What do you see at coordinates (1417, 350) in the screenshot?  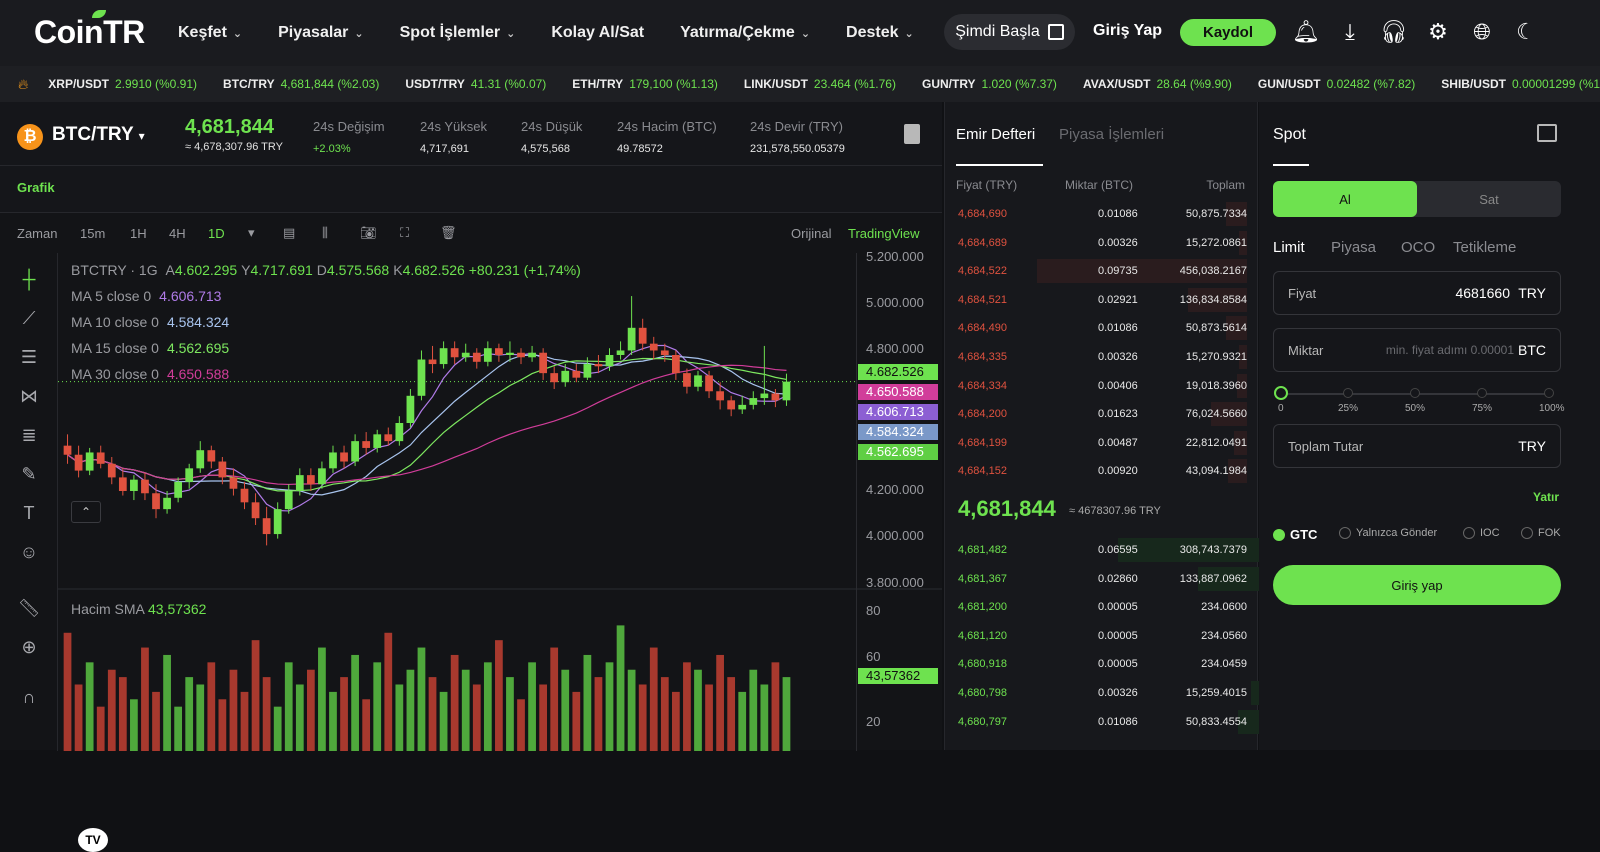 I see `amount-field: Miktar min. fiyat adımı 0.00001 BTC` at bounding box center [1417, 350].